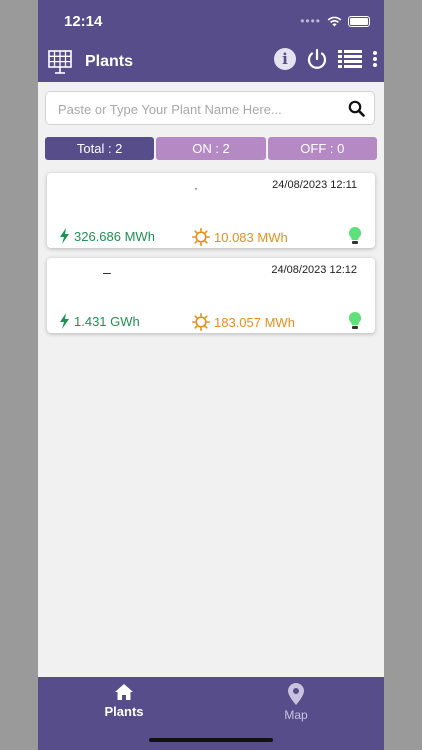 This screenshot has width=422, height=750. What do you see at coordinates (254, 322) in the screenshot?
I see `plant-power-value: 183.057 MWh` at bounding box center [254, 322].